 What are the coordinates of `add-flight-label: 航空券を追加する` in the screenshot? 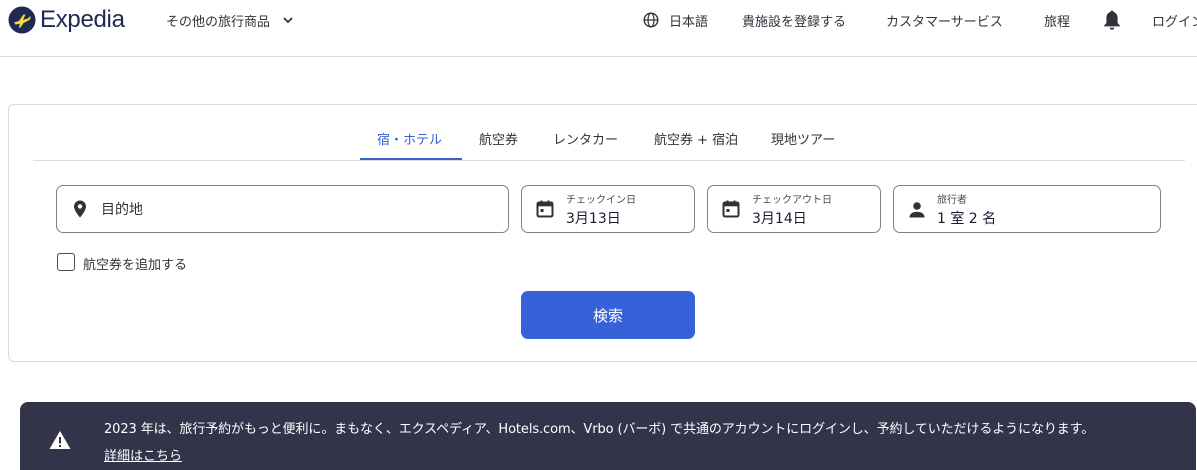 It's located at (135, 263).